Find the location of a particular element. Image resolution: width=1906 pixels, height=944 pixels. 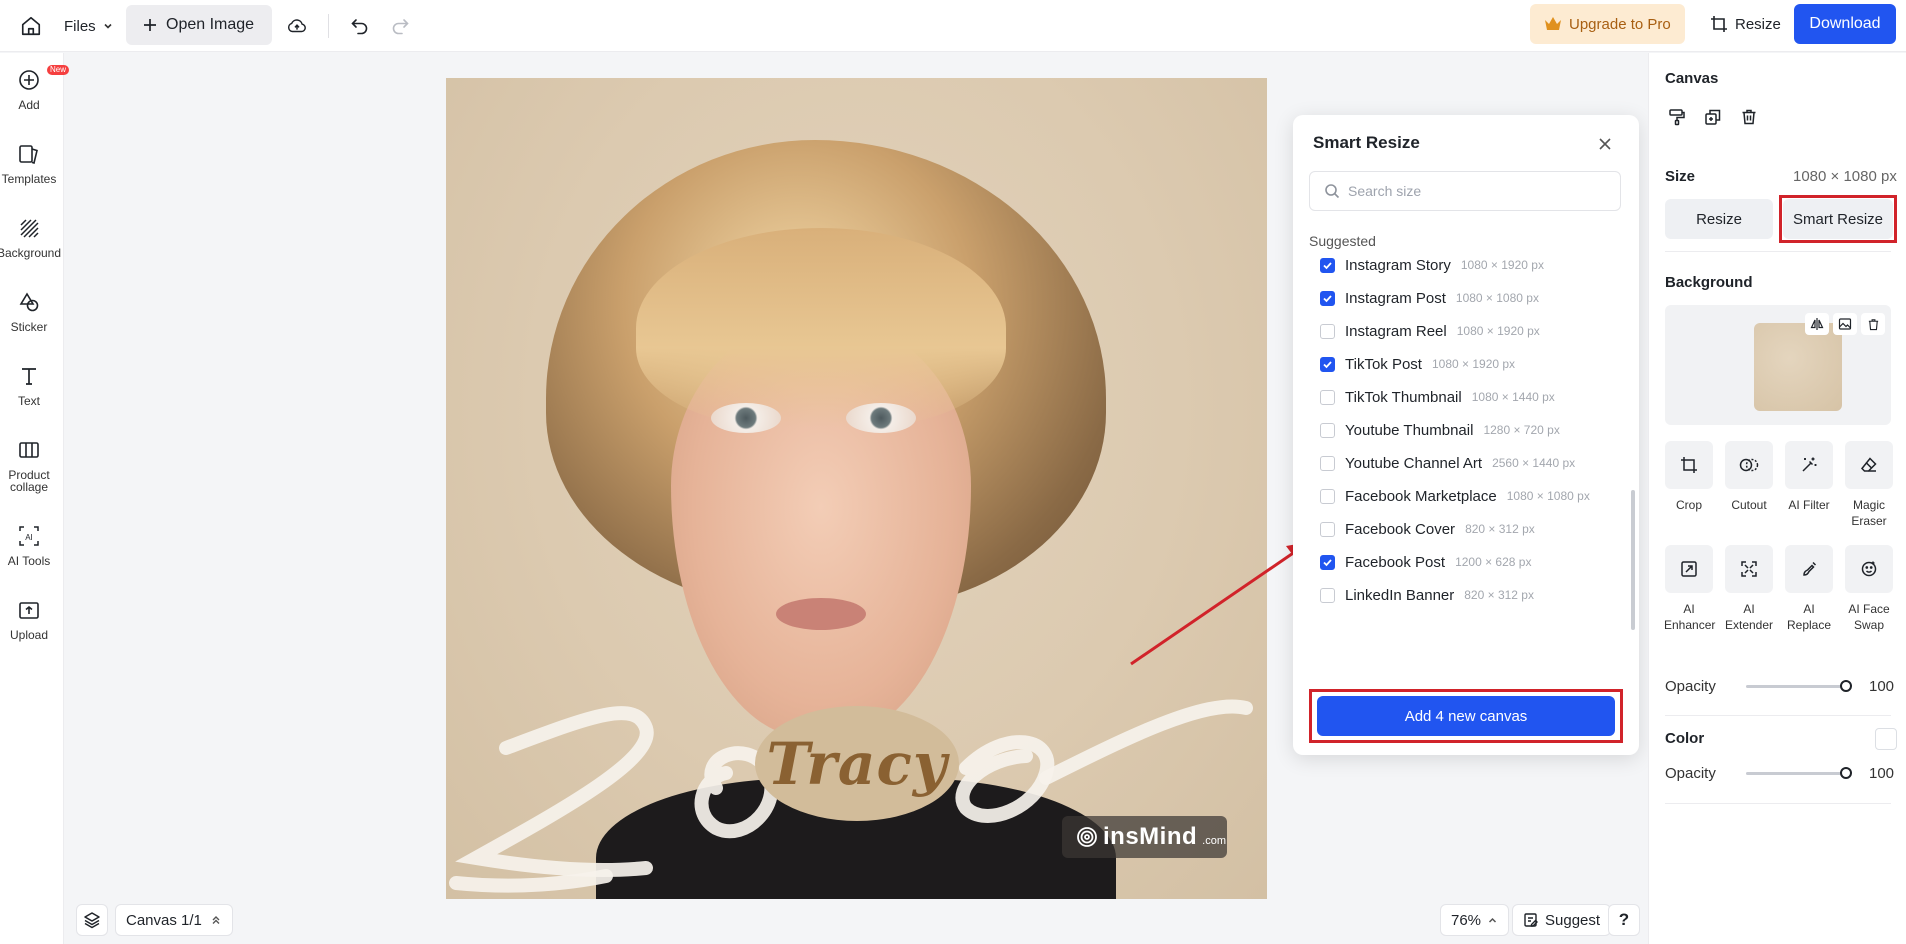

background-preview is located at coordinates (1778, 365).